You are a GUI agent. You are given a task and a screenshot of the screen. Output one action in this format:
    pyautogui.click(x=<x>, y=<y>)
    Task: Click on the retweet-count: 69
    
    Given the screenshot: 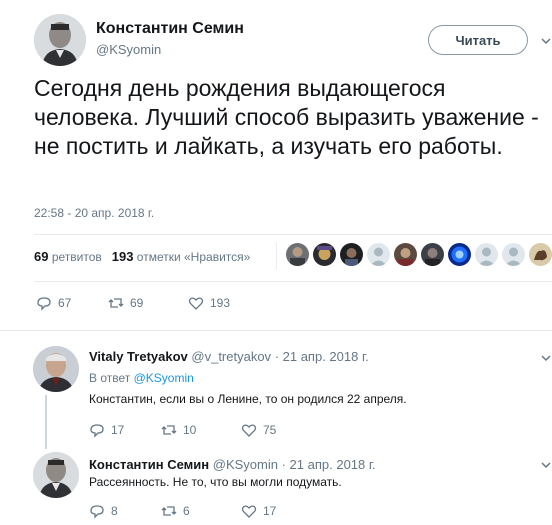 What is the action you would take?
    pyautogui.click(x=137, y=303)
    